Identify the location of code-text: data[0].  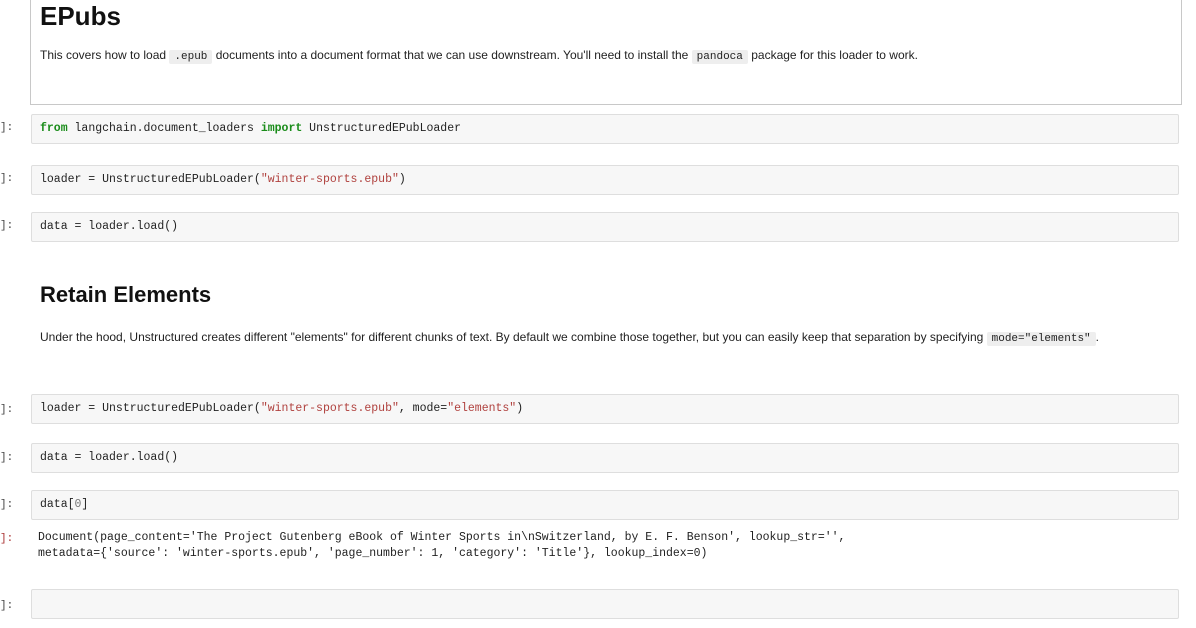
(64, 504).